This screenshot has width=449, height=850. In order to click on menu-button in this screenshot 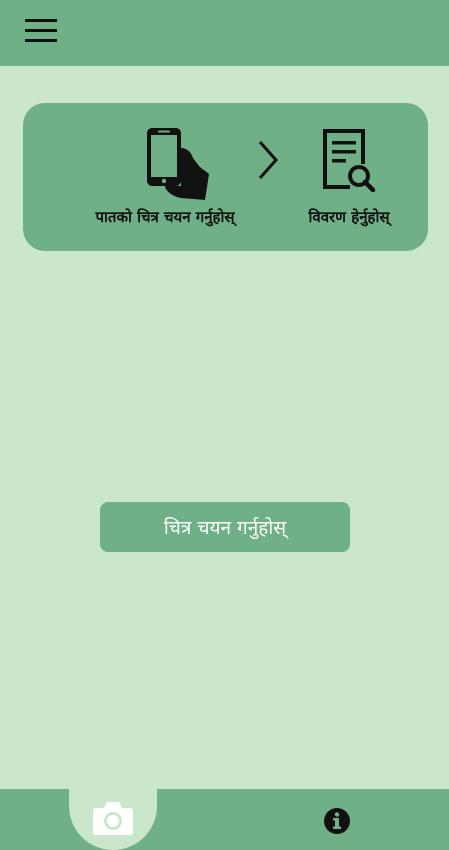, I will do `click(41, 32)`.